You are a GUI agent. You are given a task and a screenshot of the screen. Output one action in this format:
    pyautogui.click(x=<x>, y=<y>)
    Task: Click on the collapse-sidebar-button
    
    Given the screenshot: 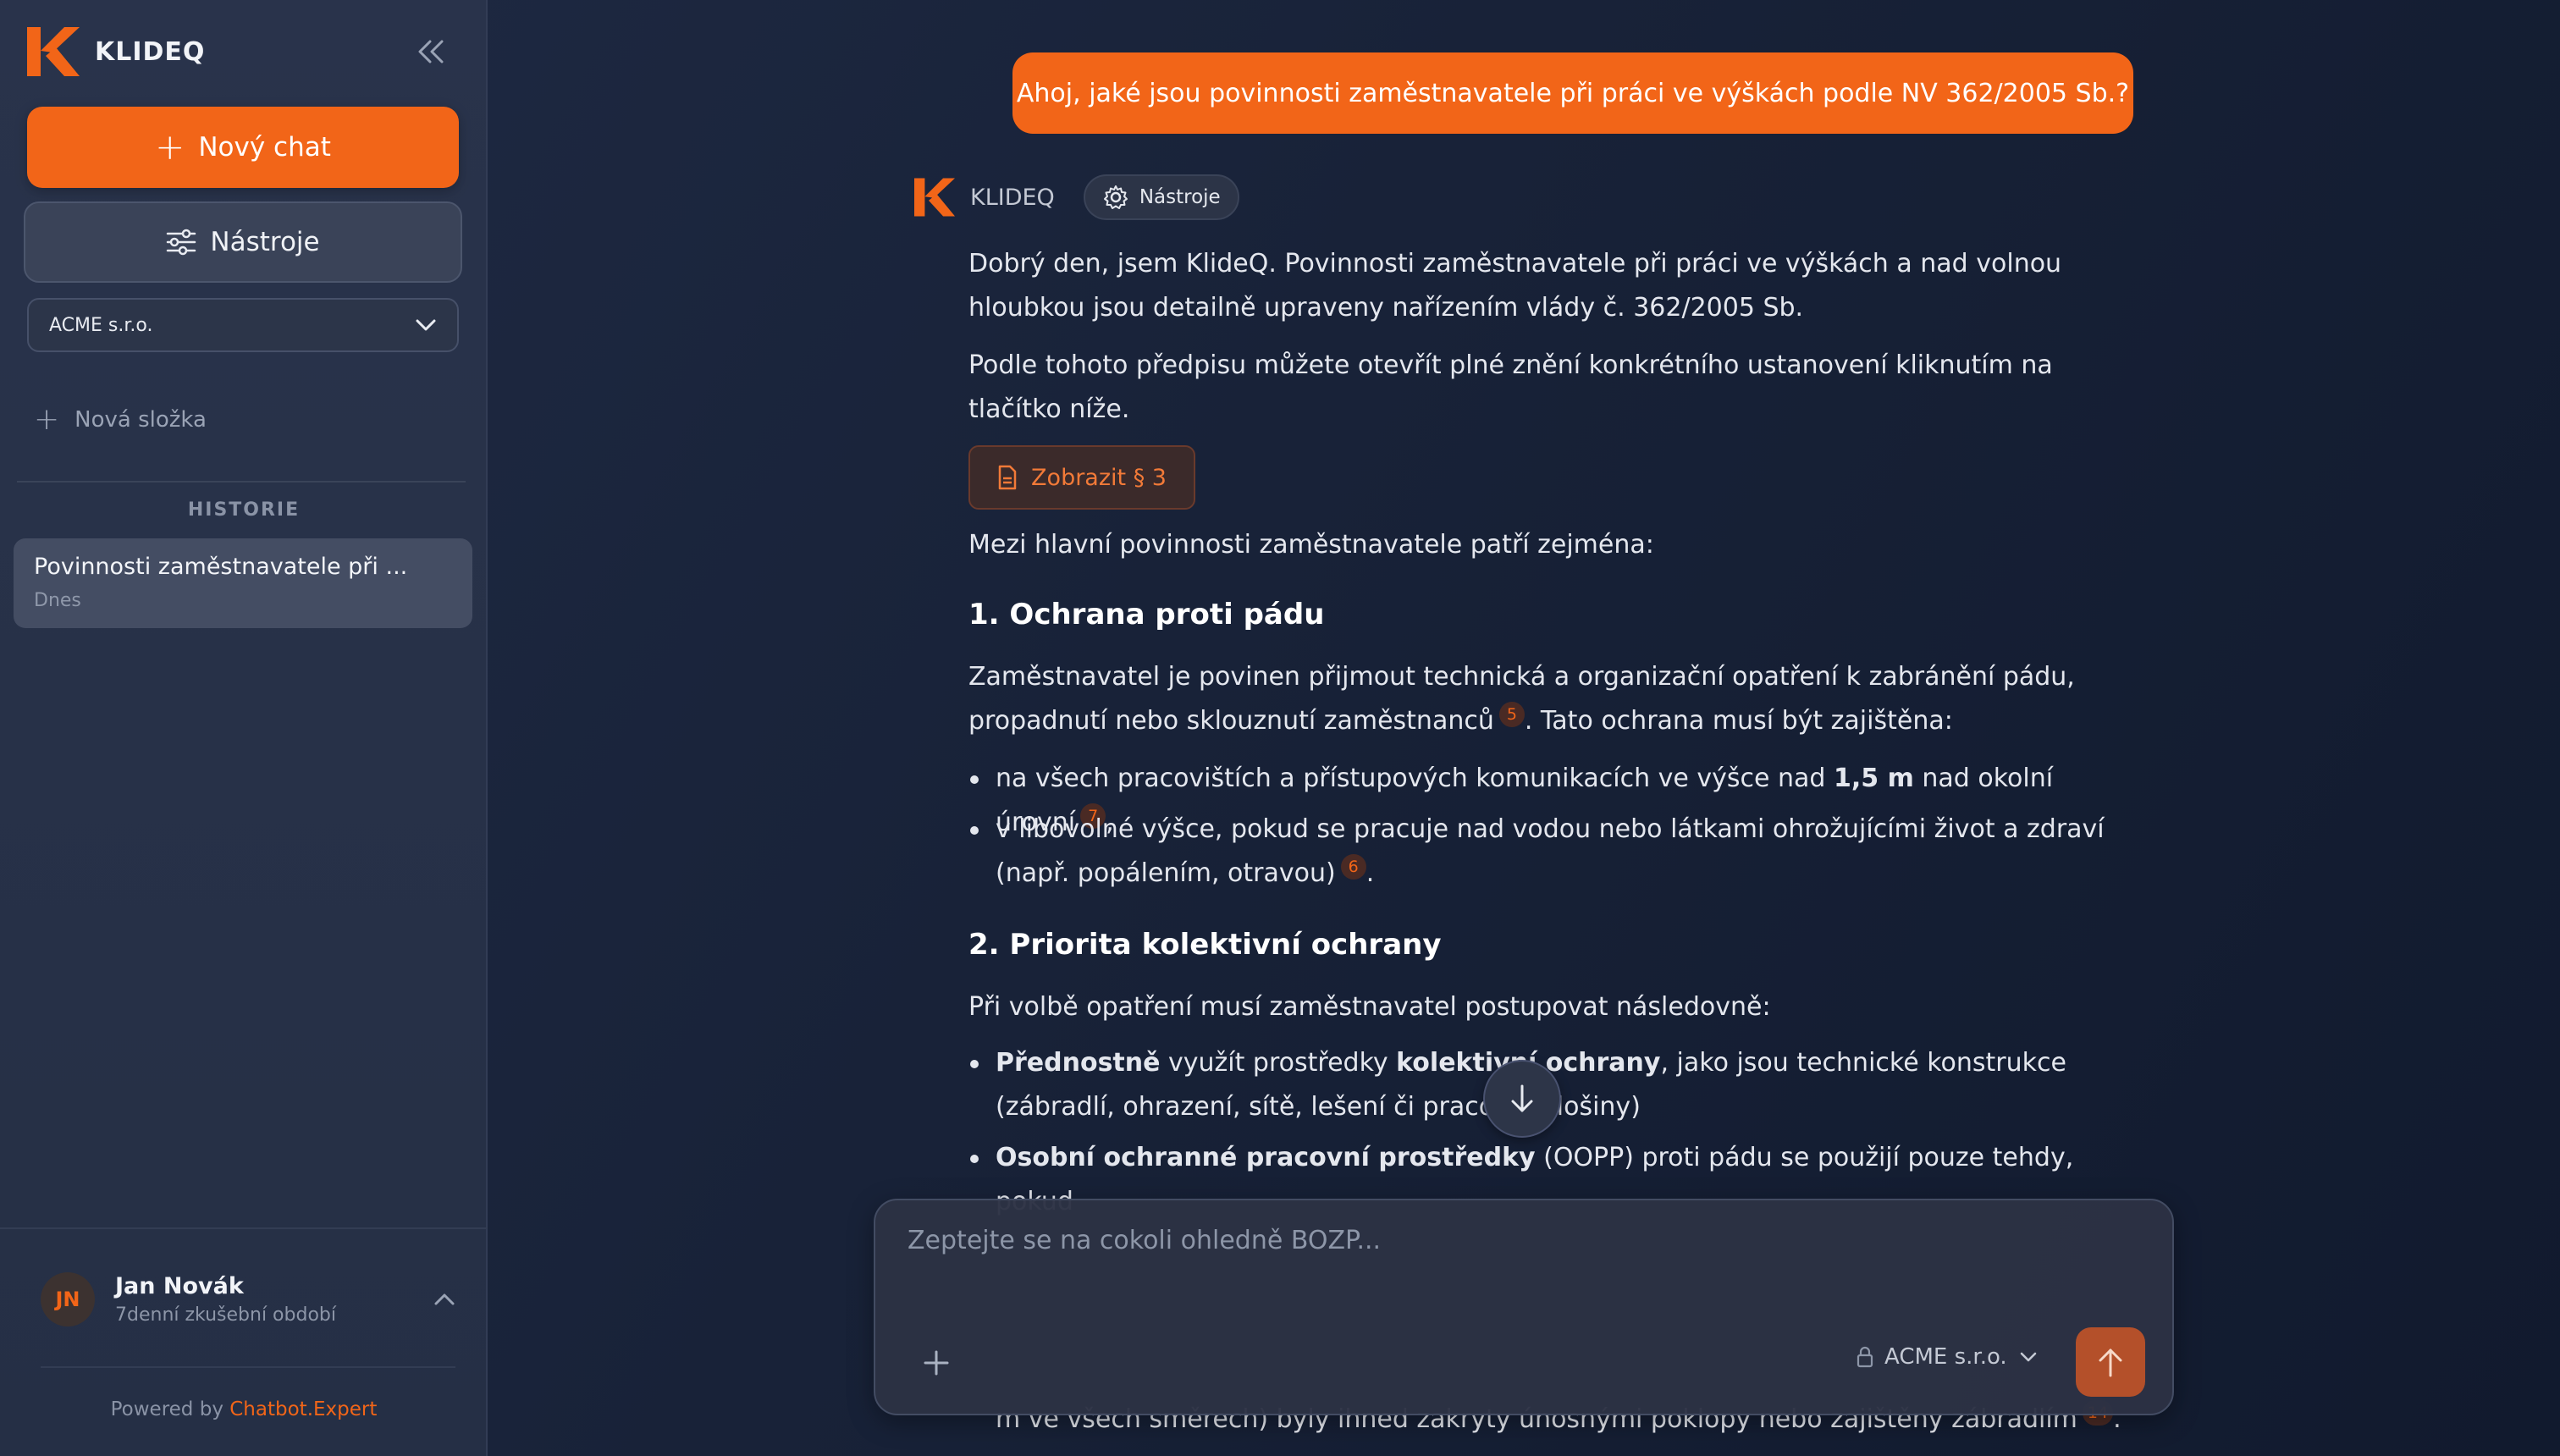 What is the action you would take?
    pyautogui.click(x=431, y=51)
    